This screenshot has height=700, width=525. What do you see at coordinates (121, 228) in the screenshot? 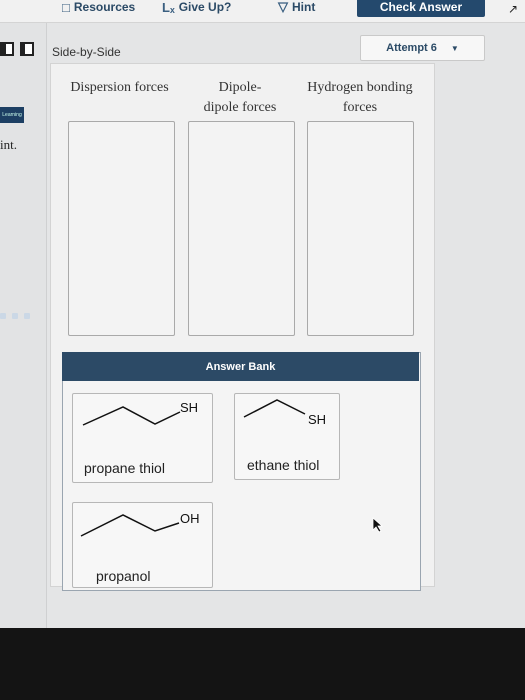
I see `drop-bin-dispersion` at bounding box center [121, 228].